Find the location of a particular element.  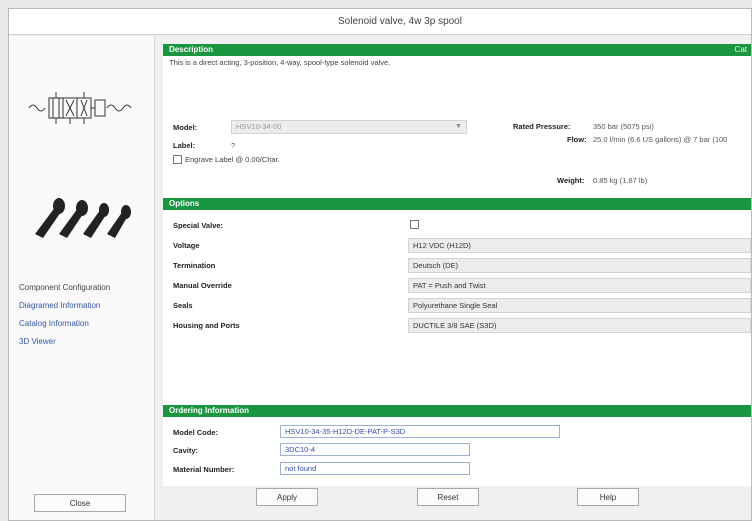

reset-button: Reset is located at coordinates (448, 497).